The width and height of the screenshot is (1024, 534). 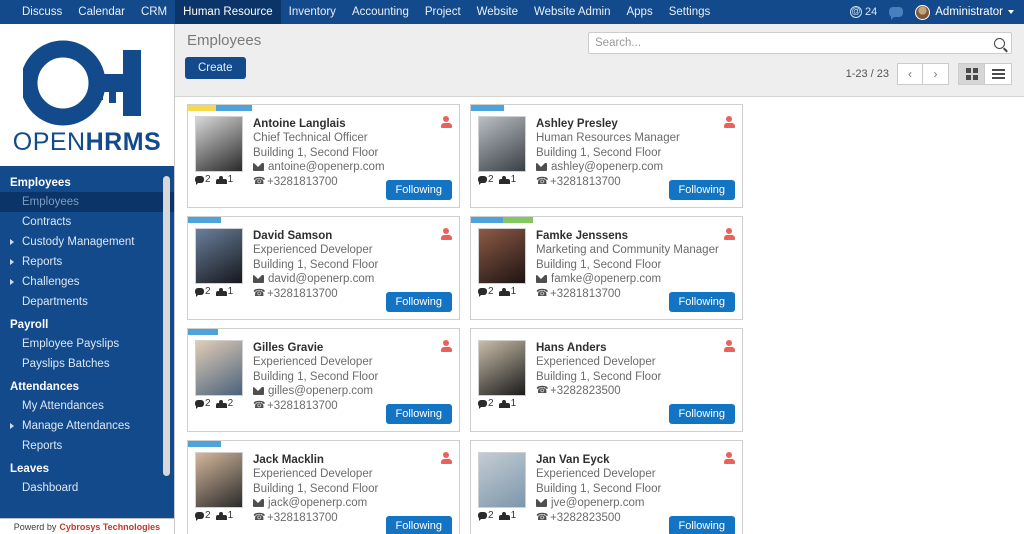 I want to click on follower-count-value: 1, so click(x=513, y=403).